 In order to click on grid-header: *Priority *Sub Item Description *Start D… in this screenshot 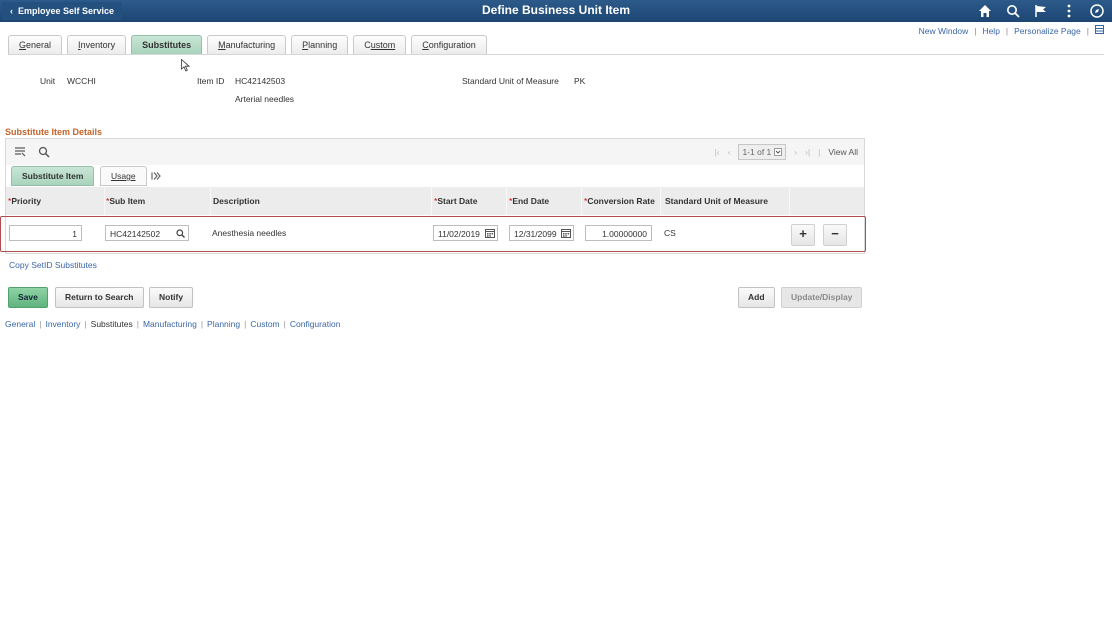, I will do `click(435, 201)`.